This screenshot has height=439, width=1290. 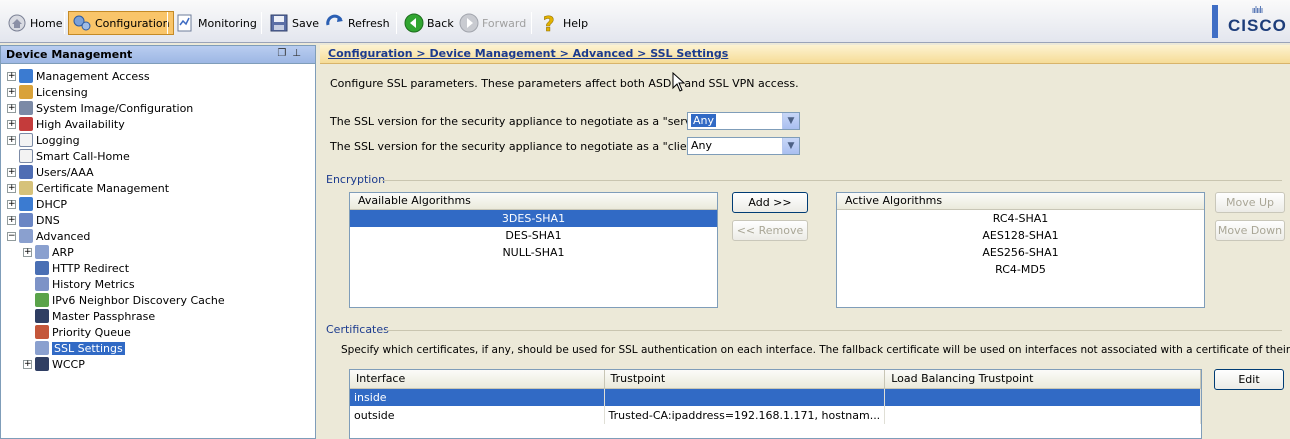 I want to click on sidebar-item-users-aaa: + Users/AAA, so click(x=50, y=172).